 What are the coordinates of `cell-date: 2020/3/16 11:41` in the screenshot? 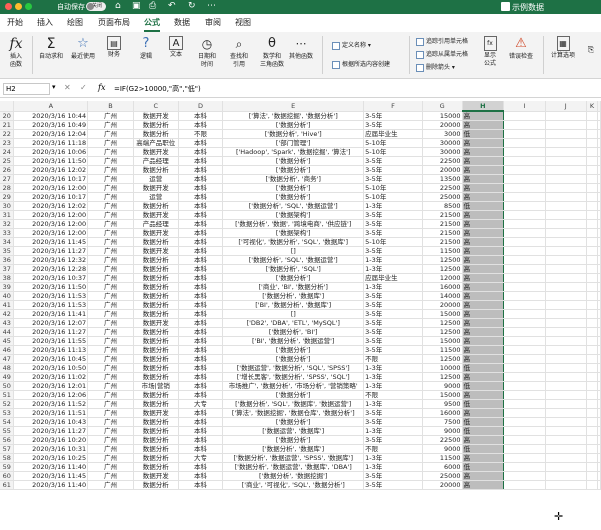 It's located at (51, 314).